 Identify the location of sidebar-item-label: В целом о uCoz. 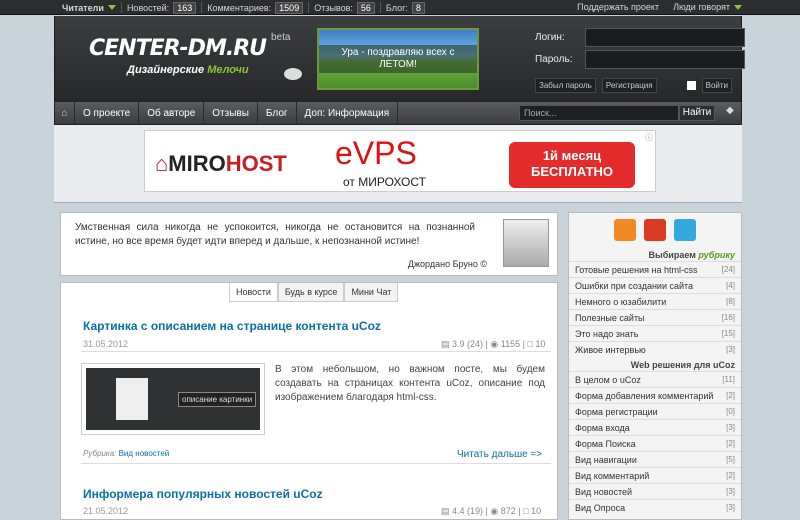
(608, 379).